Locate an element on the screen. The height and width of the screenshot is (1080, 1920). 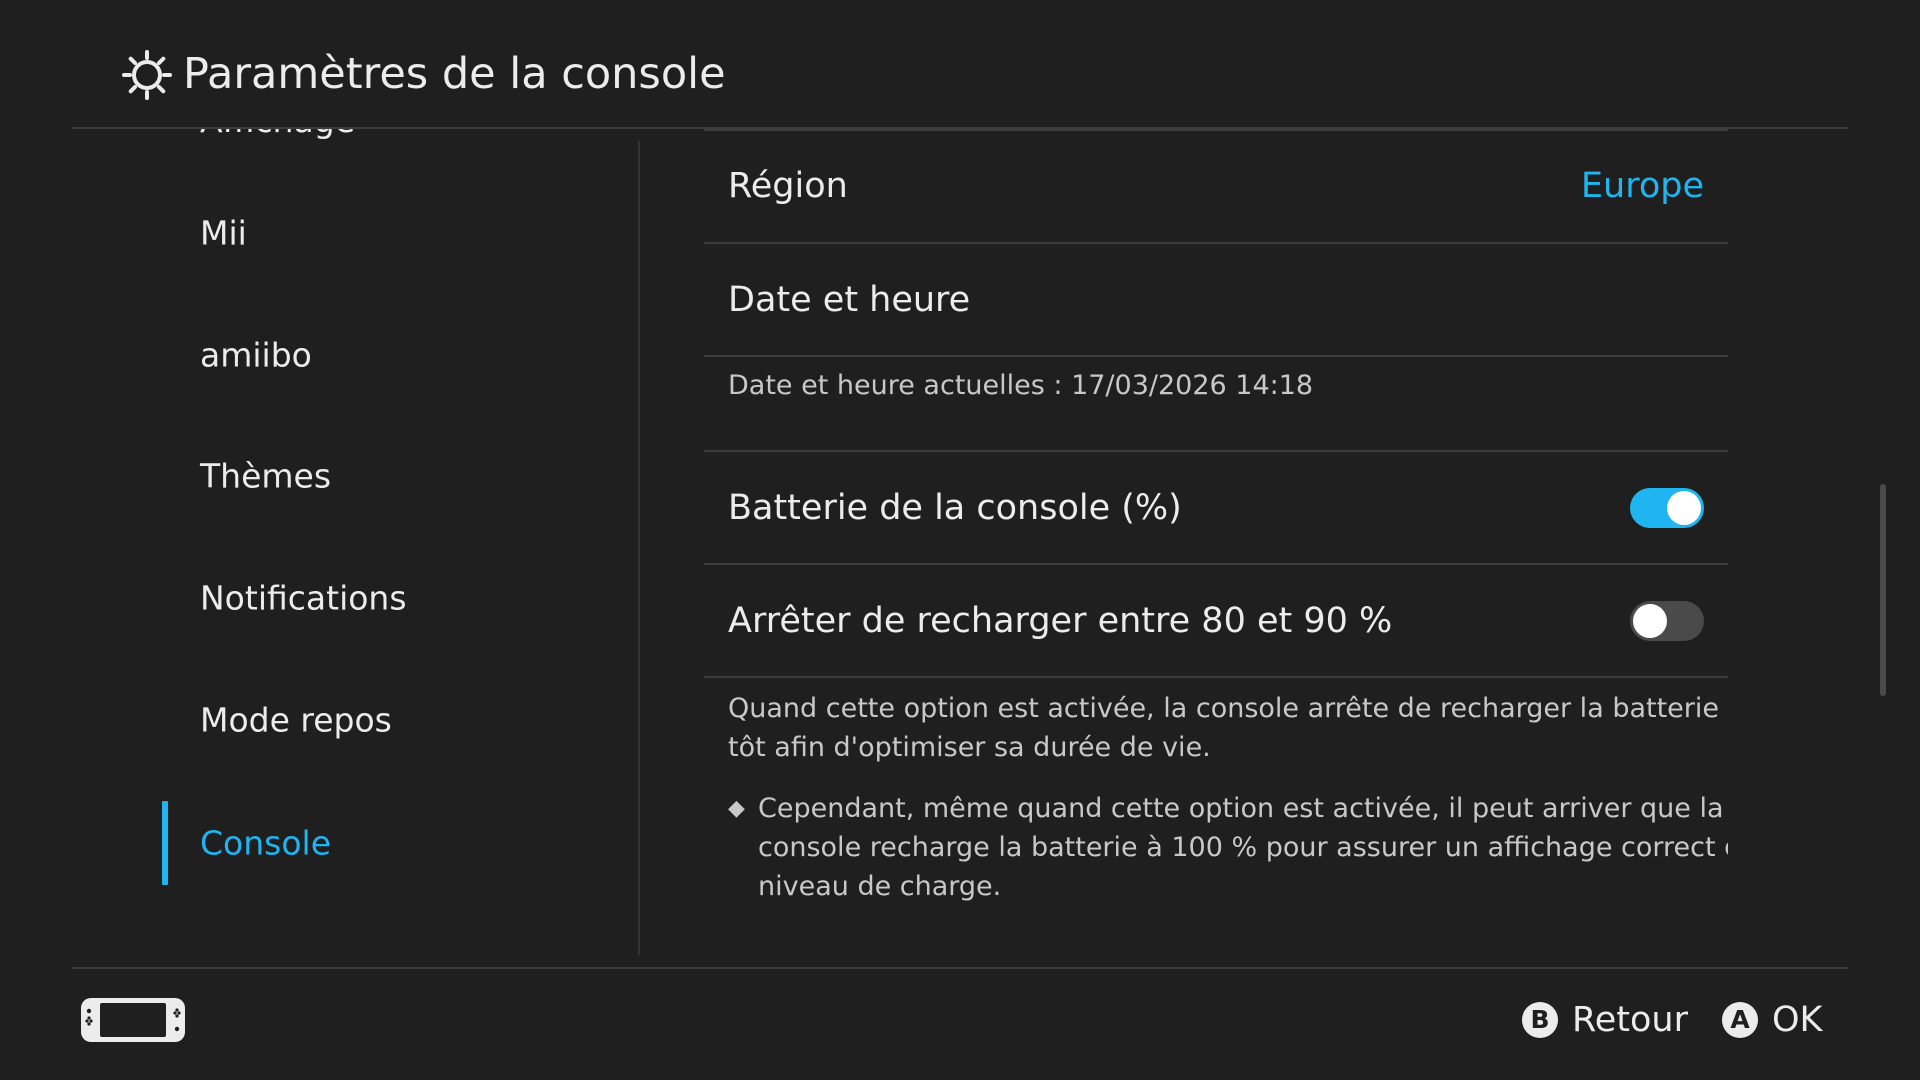
region-value: Europe is located at coordinates (1642, 185).